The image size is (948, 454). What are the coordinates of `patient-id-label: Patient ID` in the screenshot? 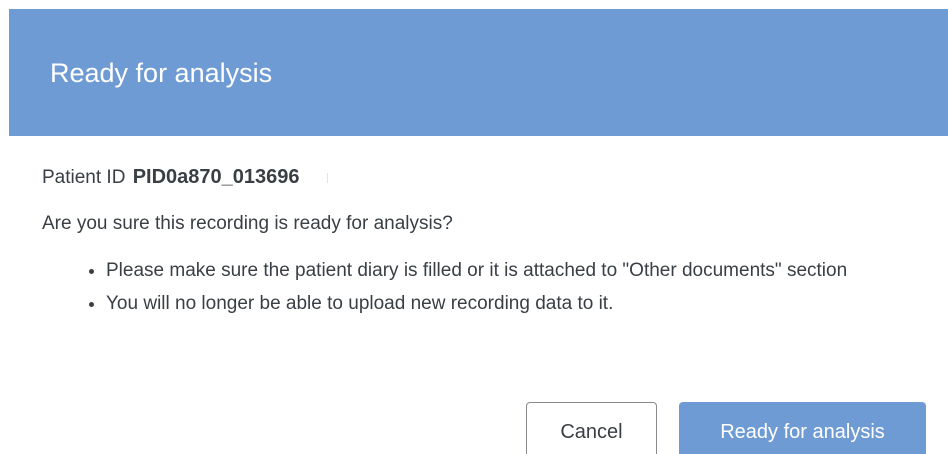 It's located at (84, 177).